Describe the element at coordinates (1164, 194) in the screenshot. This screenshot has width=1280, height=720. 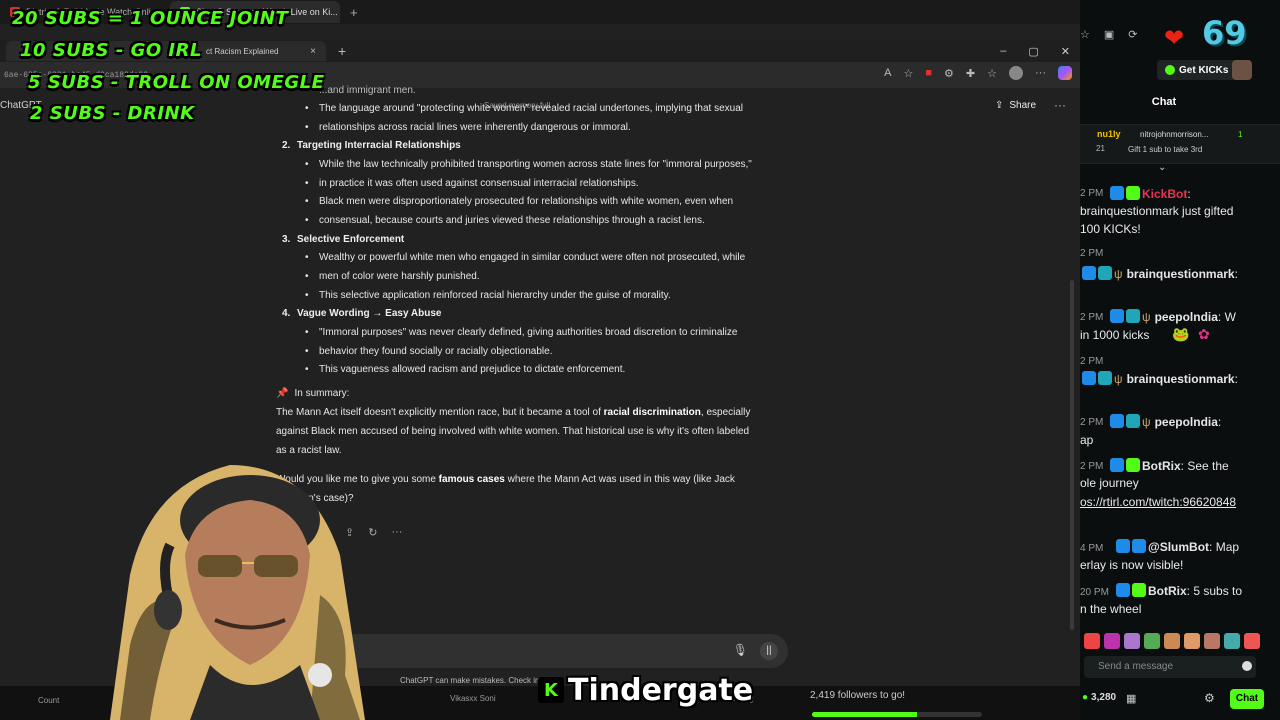
I see `username: KickBot` at that location.